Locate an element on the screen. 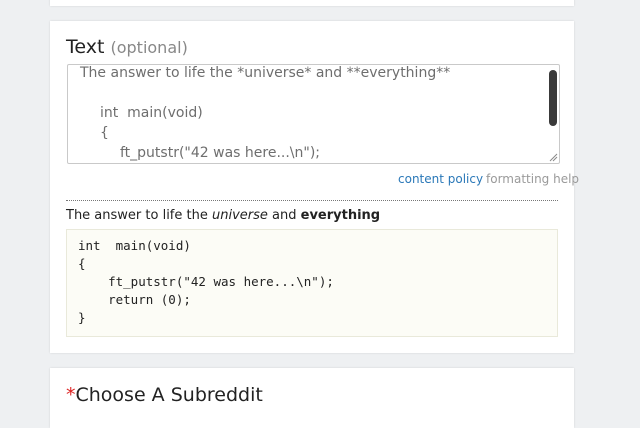 The image size is (640, 428). scrollbar-thumb is located at coordinates (553, 98).